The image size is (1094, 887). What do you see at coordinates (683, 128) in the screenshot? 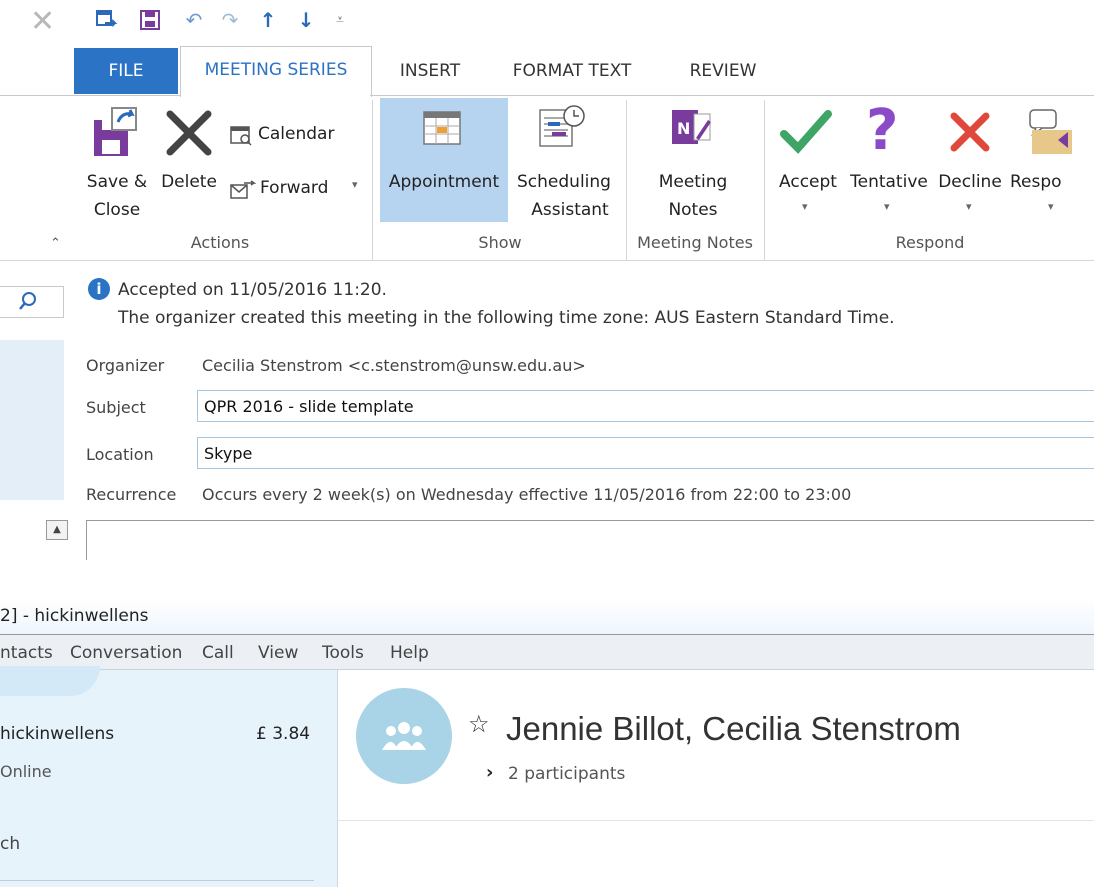
I see `svg-text: N` at bounding box center [683, 128].